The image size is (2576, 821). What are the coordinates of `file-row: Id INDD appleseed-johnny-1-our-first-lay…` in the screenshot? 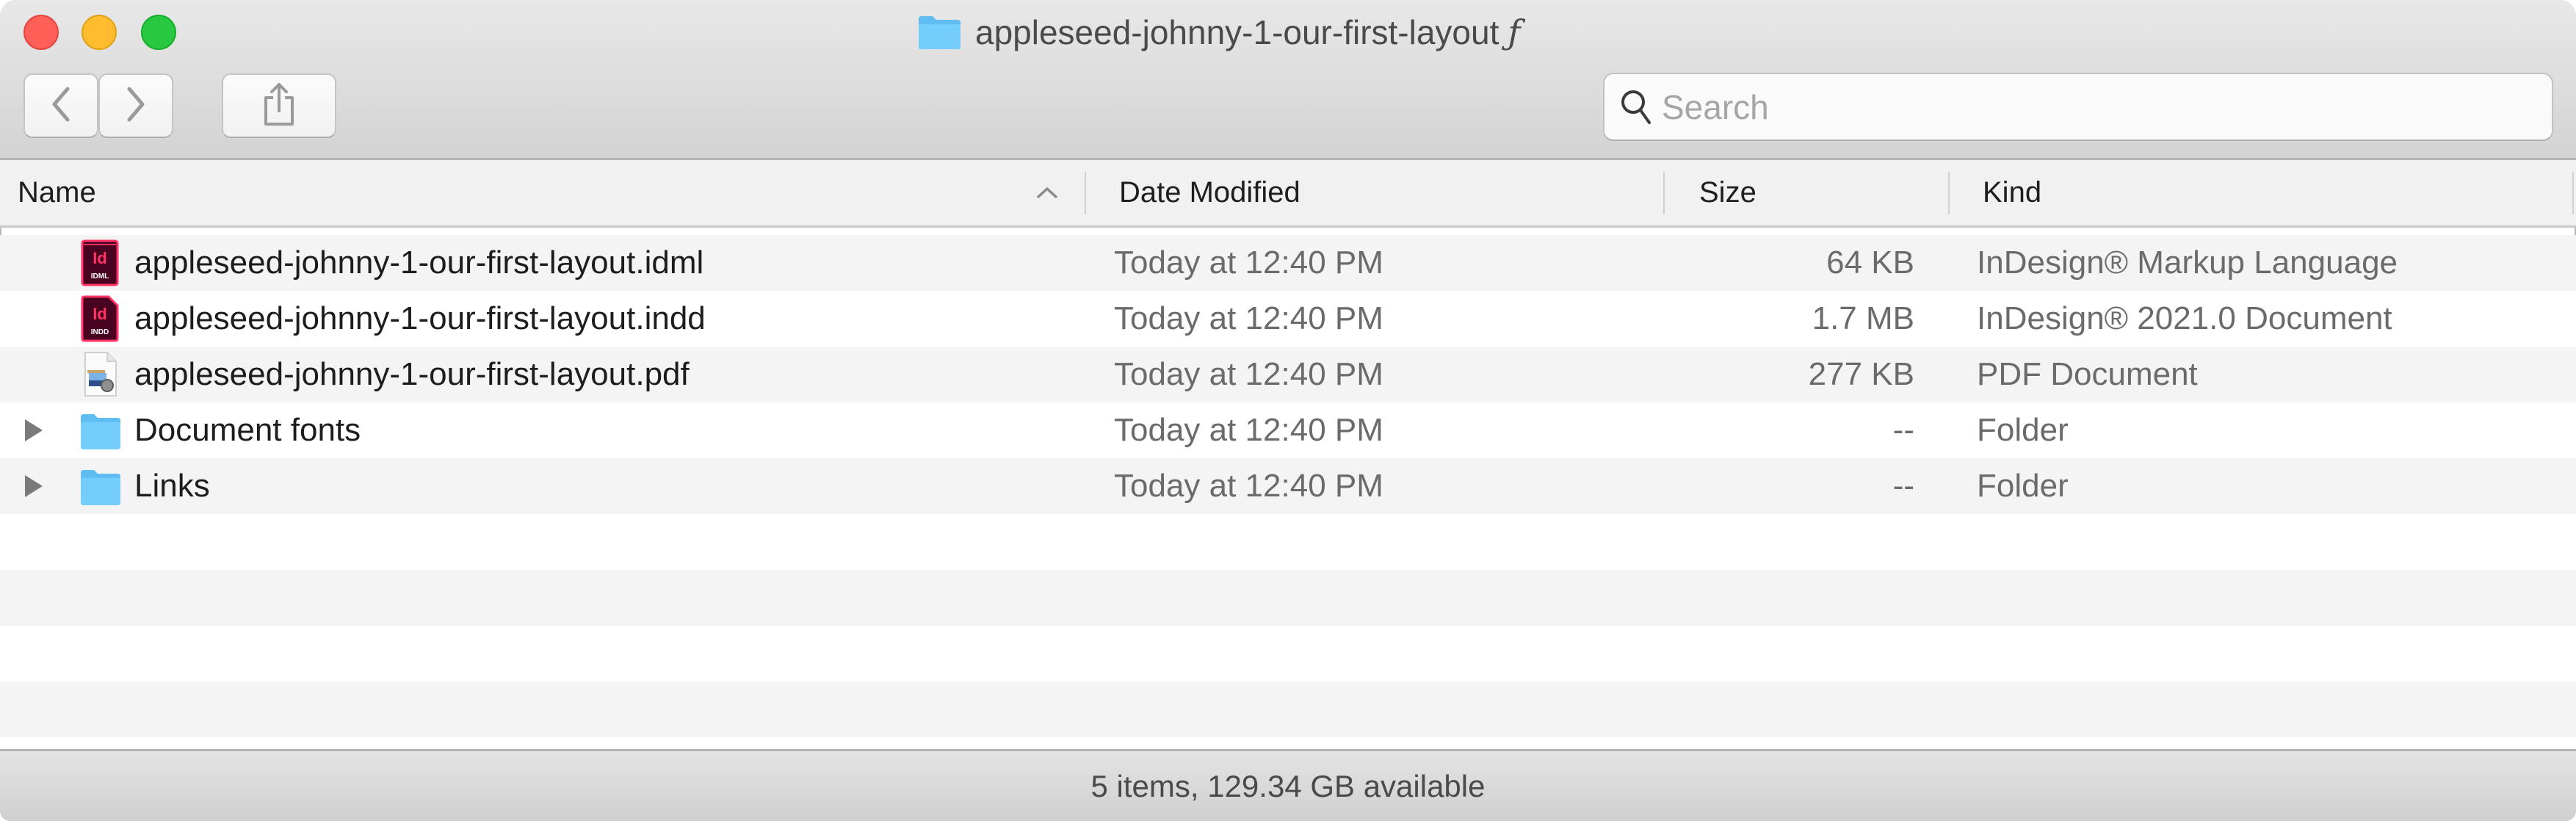 It's located at (1288, 319).